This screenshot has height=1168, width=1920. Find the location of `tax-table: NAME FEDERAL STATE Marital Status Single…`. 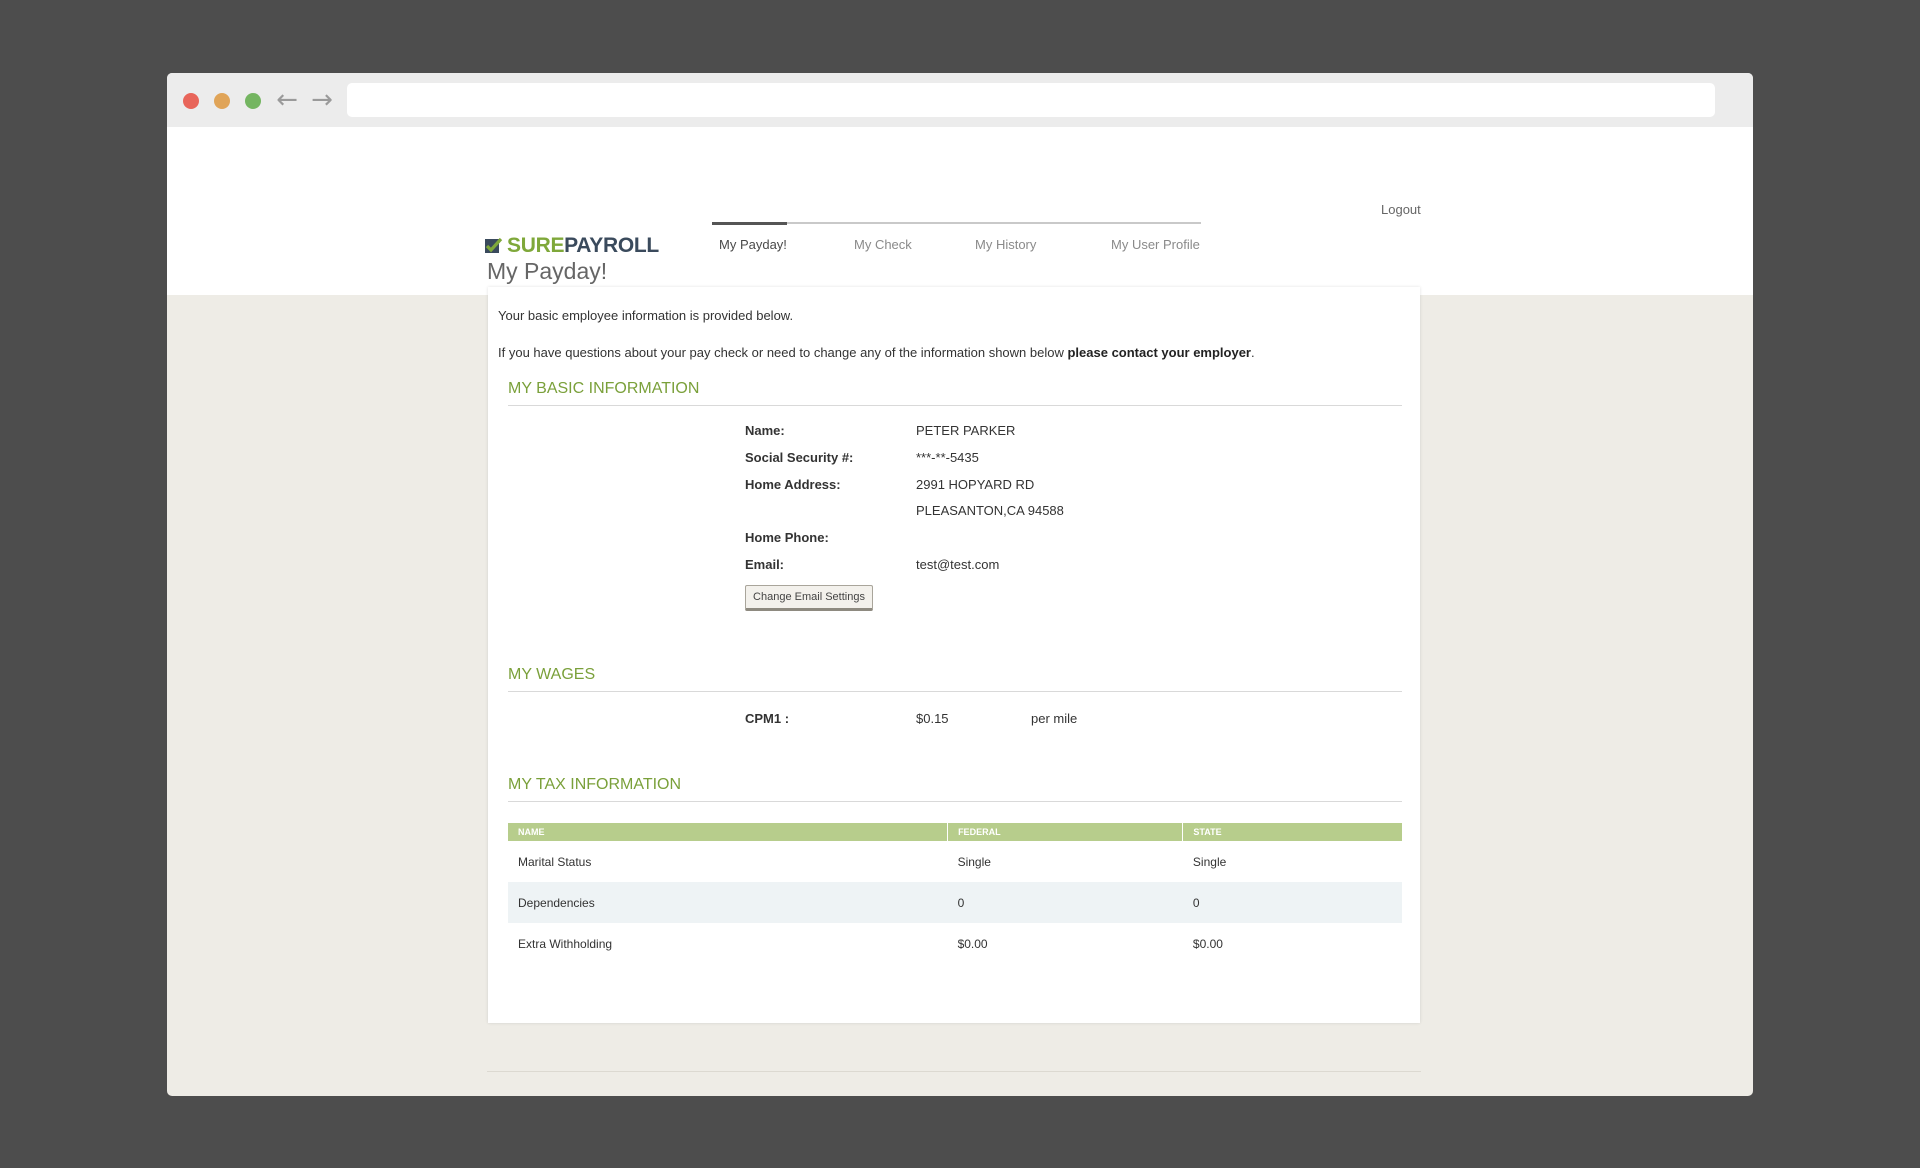

tax-table: NAME FEDERAL STATE Marital Status Single… is located at coordinates (955, 893).